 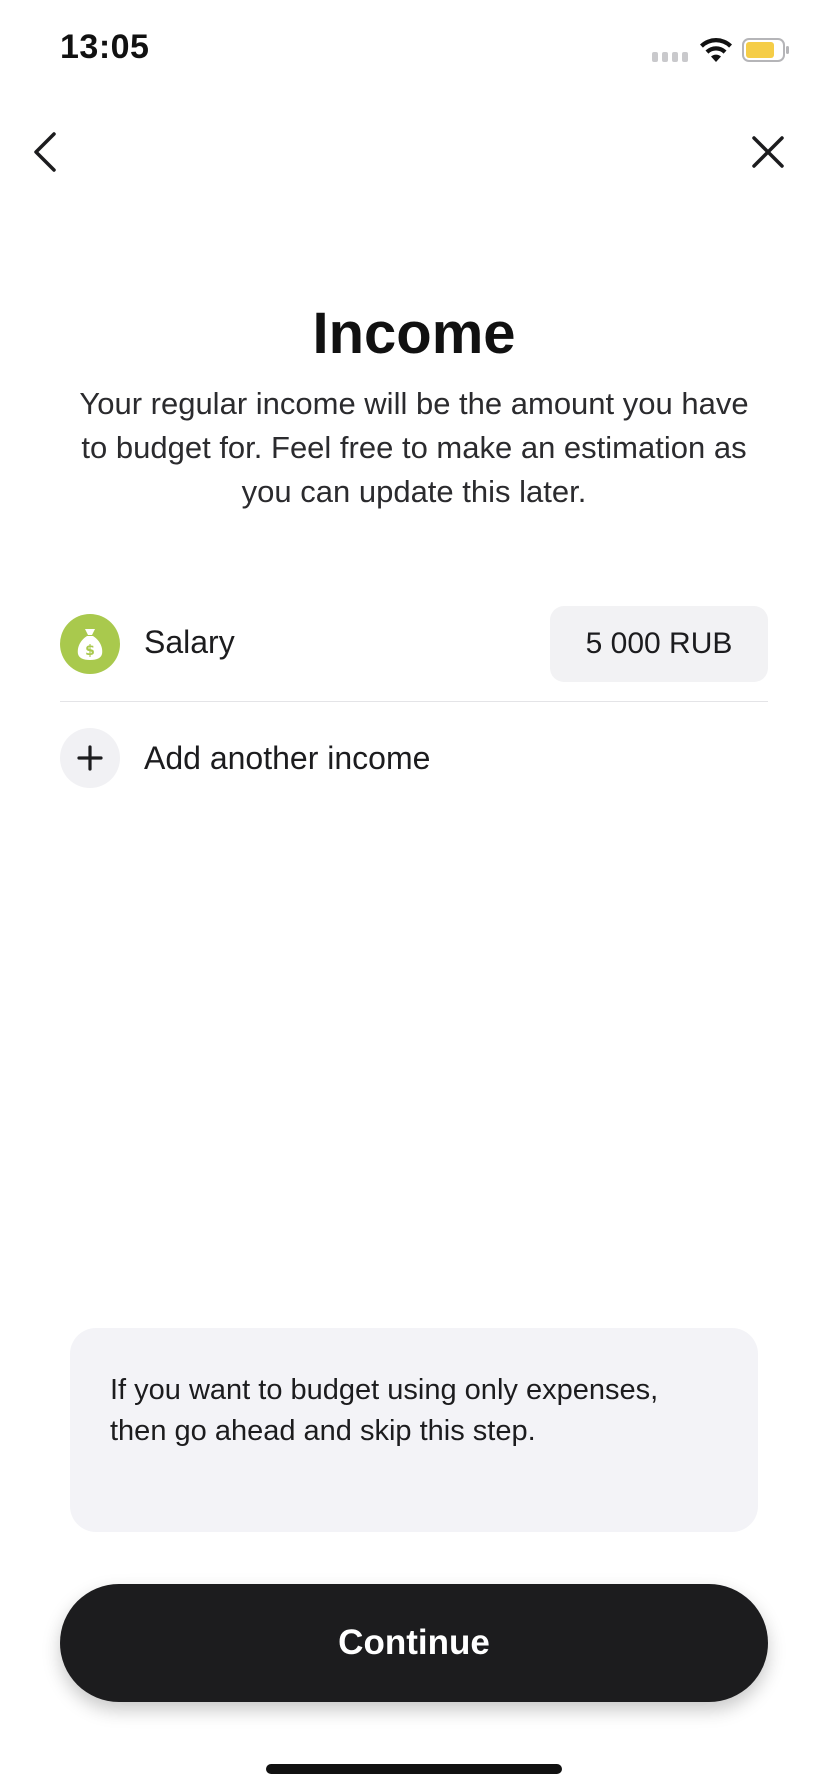 I want to click on home-indicator, so click(x=414, y=1769).